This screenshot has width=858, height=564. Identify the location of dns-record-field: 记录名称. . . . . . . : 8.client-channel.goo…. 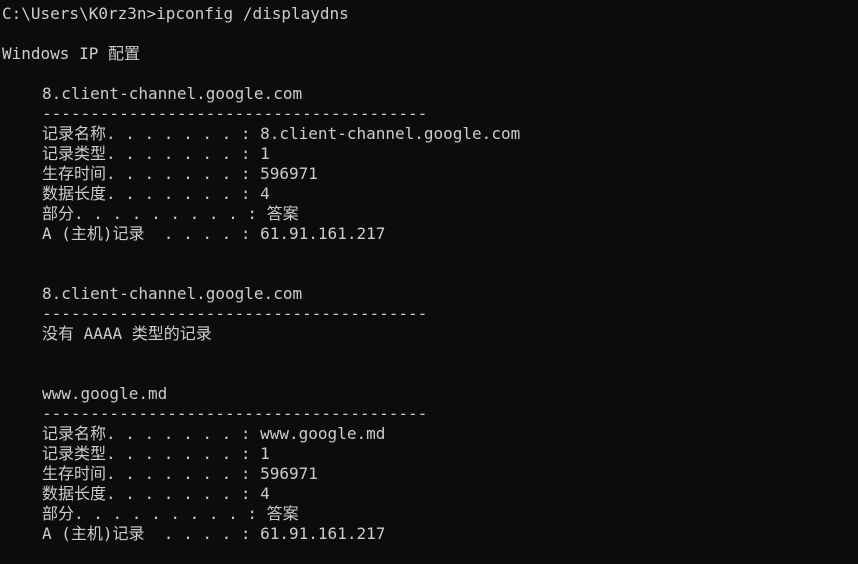
(281, 133).